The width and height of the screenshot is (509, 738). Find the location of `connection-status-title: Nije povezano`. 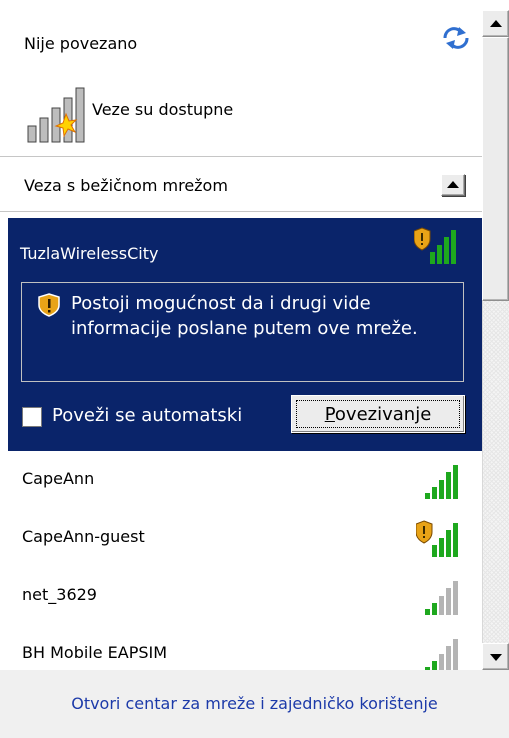

connection-status-title: Nije povezano is located at coordinates (81, 43).